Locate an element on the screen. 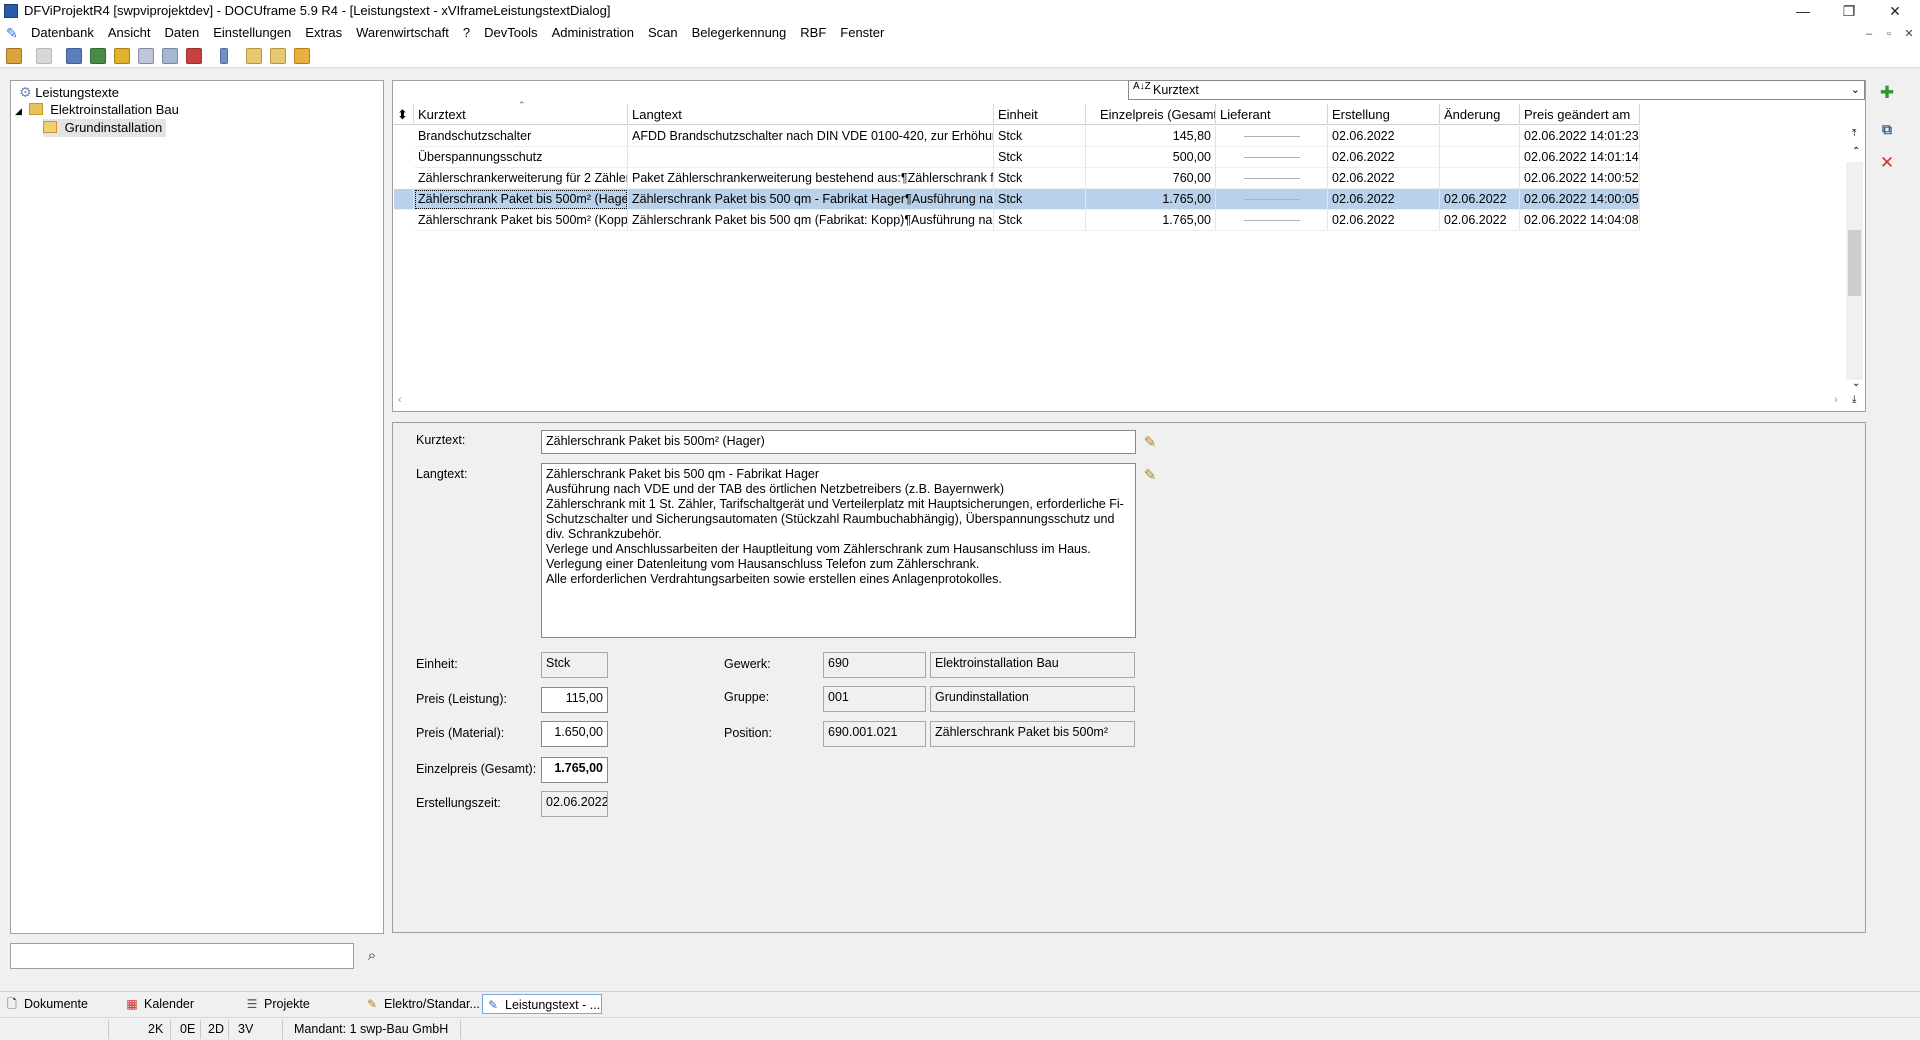  column-chooser-icon: ⬍ is located at coordinates (404, 114).